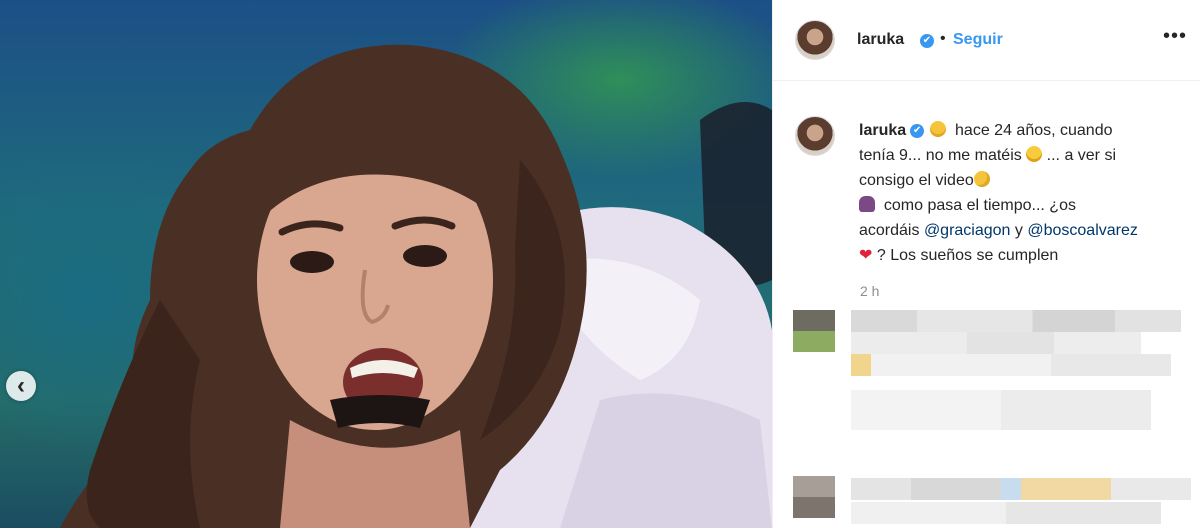  I want to click on laughing-emoji-icon, so click(1034, 154).